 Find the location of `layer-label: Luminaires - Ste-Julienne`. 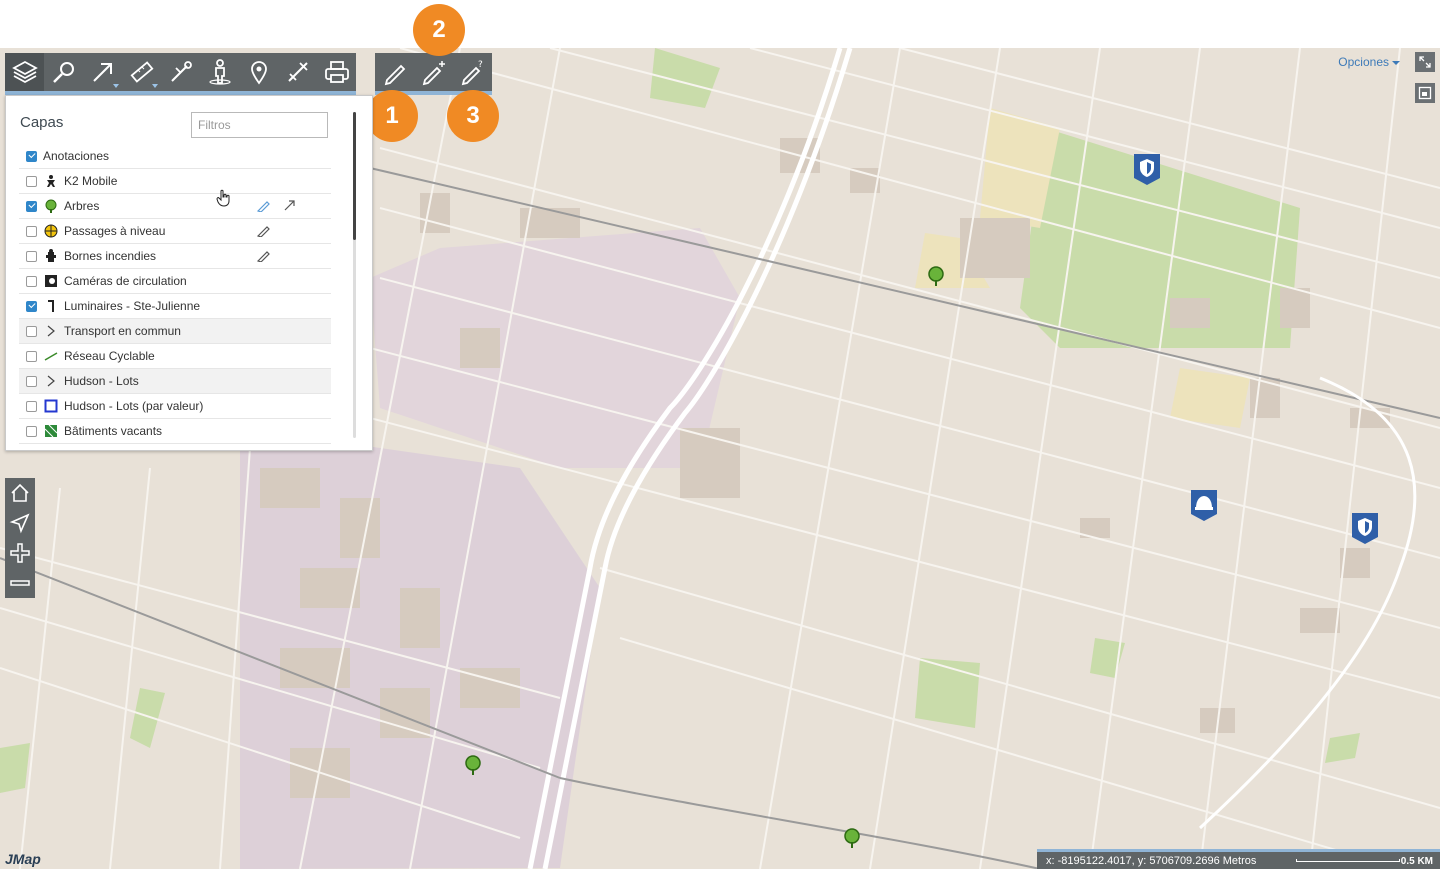

layer-label: Luminaires - Ste-Julienne is located at coordinates (132, 306).